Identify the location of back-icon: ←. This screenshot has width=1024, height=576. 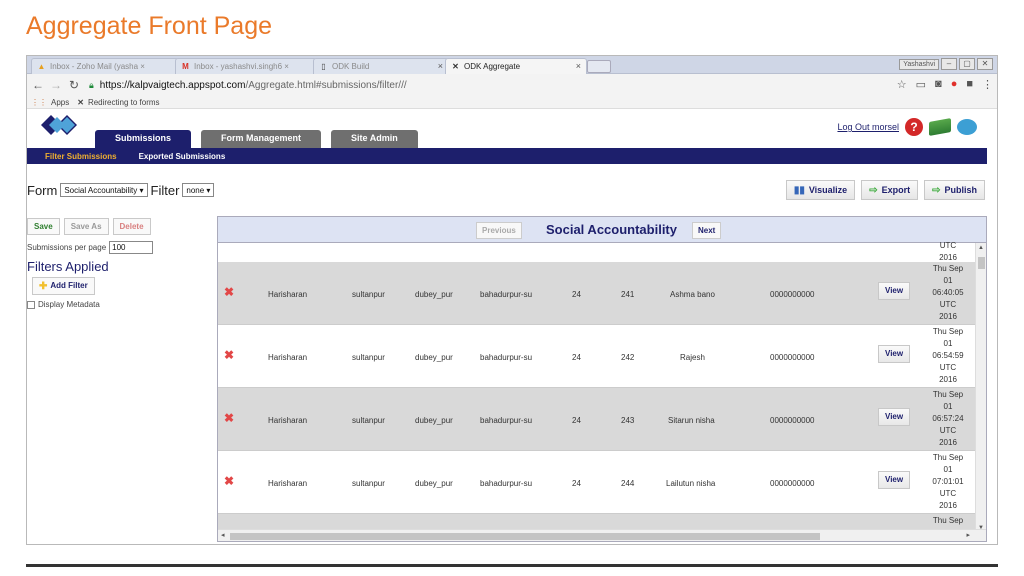
(38, 85).